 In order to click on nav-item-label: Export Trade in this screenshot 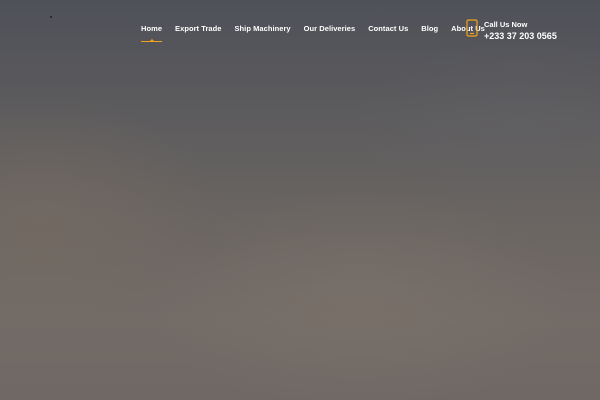, I will do `click(198, 28)`.